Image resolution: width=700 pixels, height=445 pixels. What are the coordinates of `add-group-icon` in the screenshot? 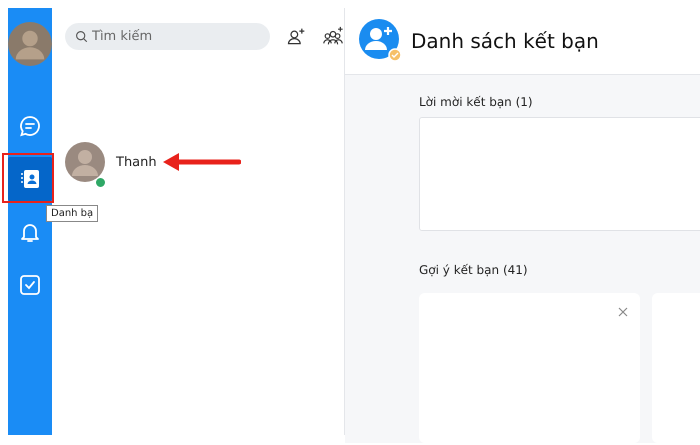 It's located at (333, 37).